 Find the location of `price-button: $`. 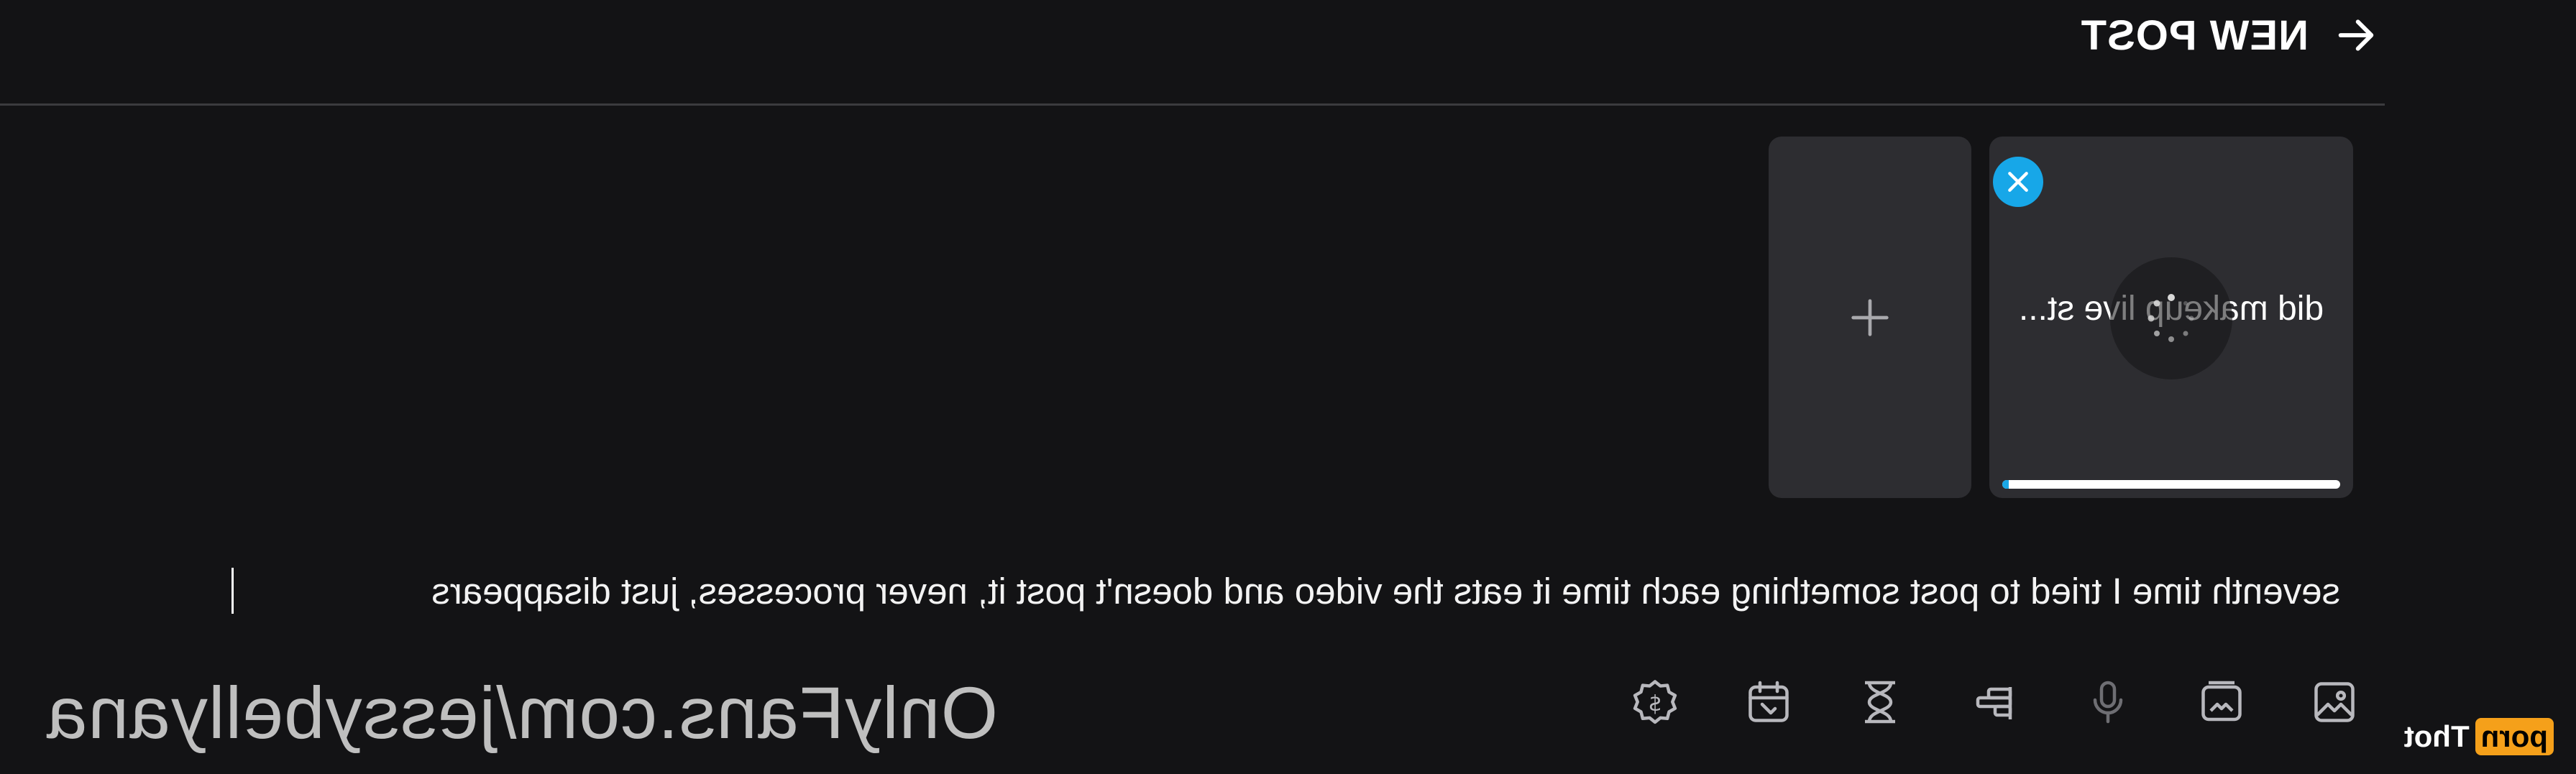

price-button: $ is located at coordinates (1655, 702).